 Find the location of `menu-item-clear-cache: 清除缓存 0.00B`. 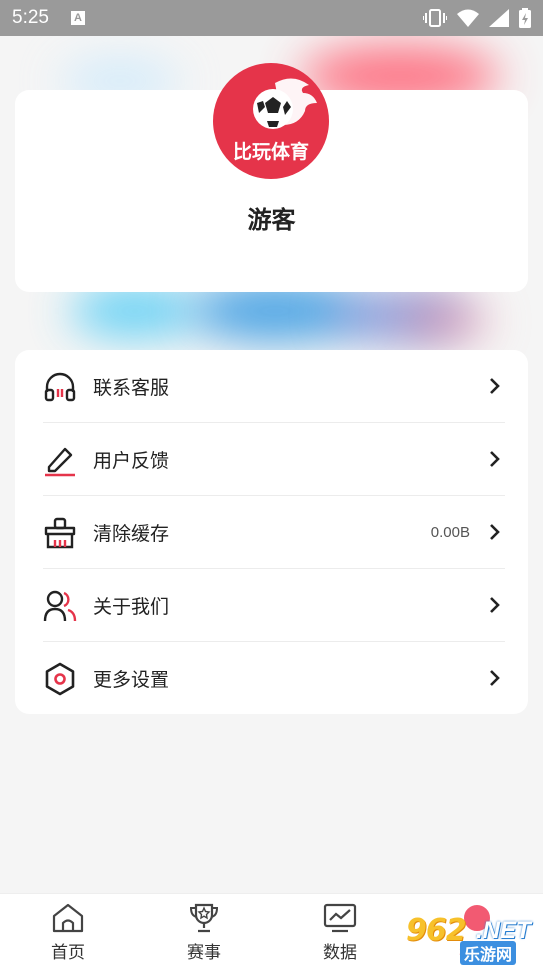

menu-item-clear-cache: 清除缓存 0.00B is located at coordinates (271, 532).